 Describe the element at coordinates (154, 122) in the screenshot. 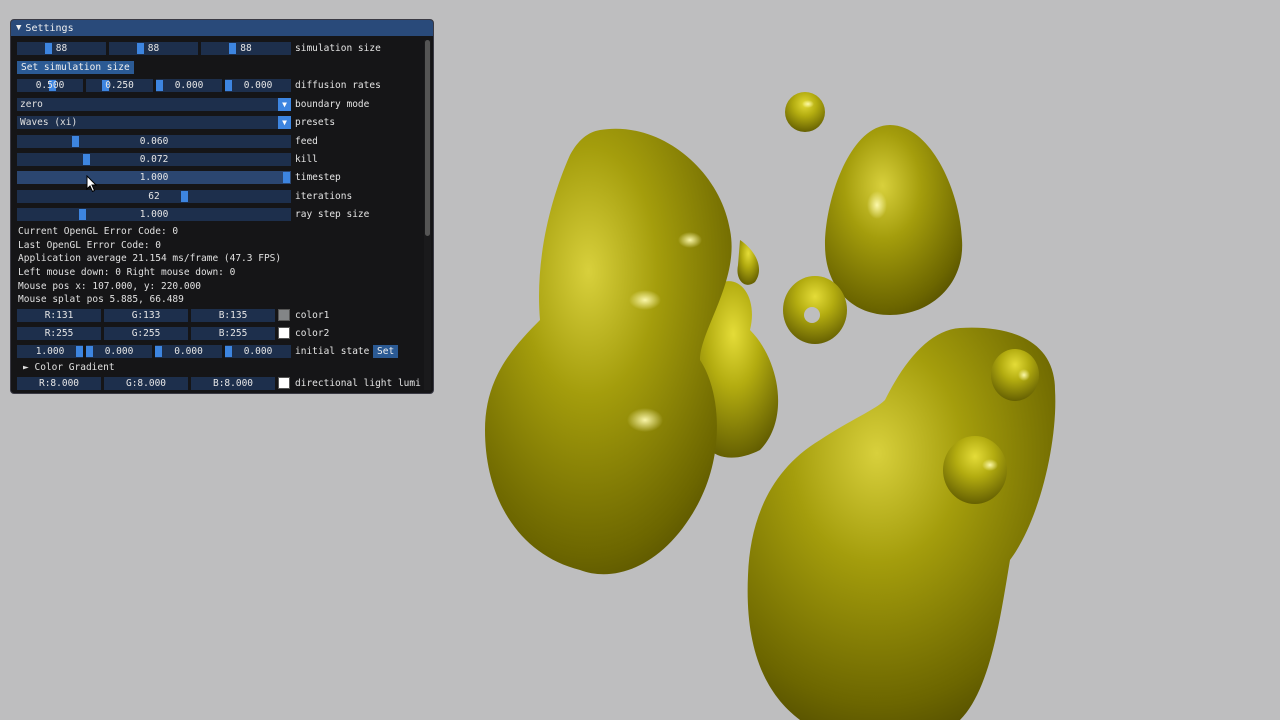

I see `presets-combo: Waves (xi) ▼` at that location.